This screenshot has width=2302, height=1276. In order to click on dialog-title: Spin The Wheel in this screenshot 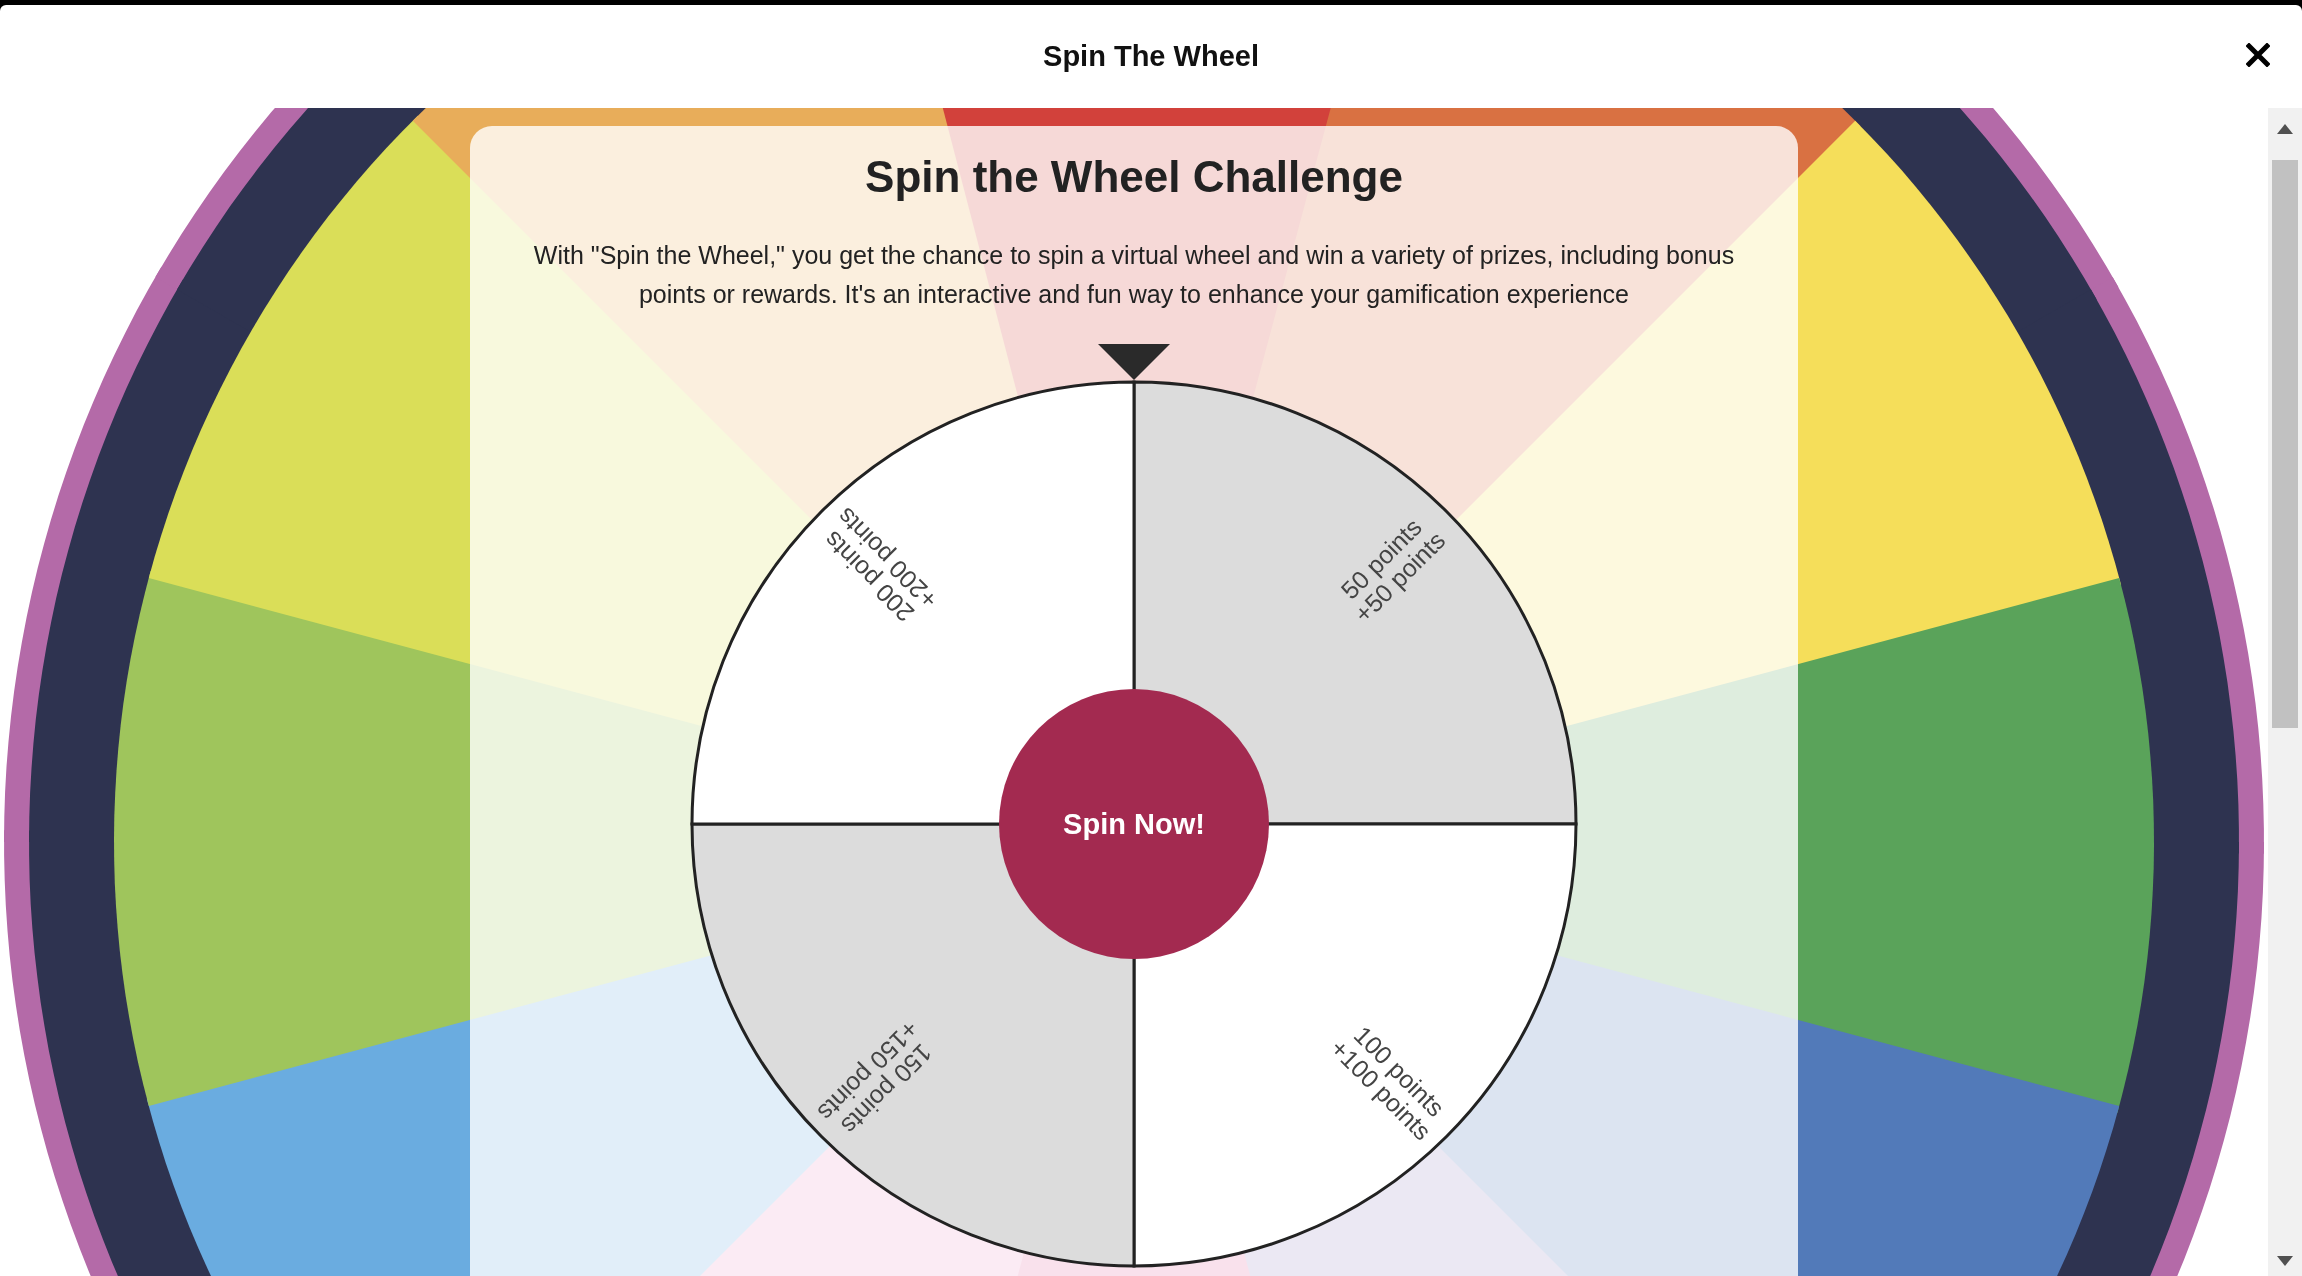, I will do `click(1151, 56)`.